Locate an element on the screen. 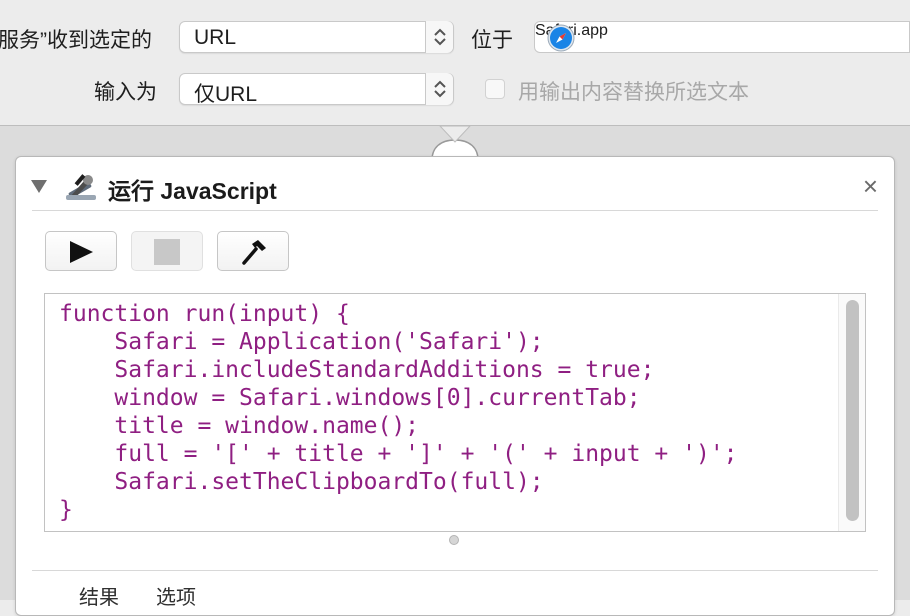  tab-results: 结果 is located at coordinates (99, 595).